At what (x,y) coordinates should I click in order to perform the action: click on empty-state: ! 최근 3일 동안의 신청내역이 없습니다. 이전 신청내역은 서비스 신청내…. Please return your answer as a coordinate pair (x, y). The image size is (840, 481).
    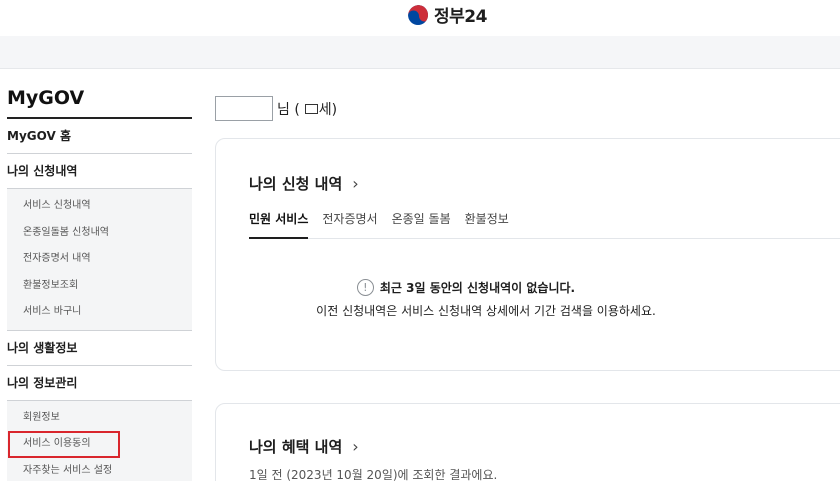
    Looking at the image, I should click on (528, 299).